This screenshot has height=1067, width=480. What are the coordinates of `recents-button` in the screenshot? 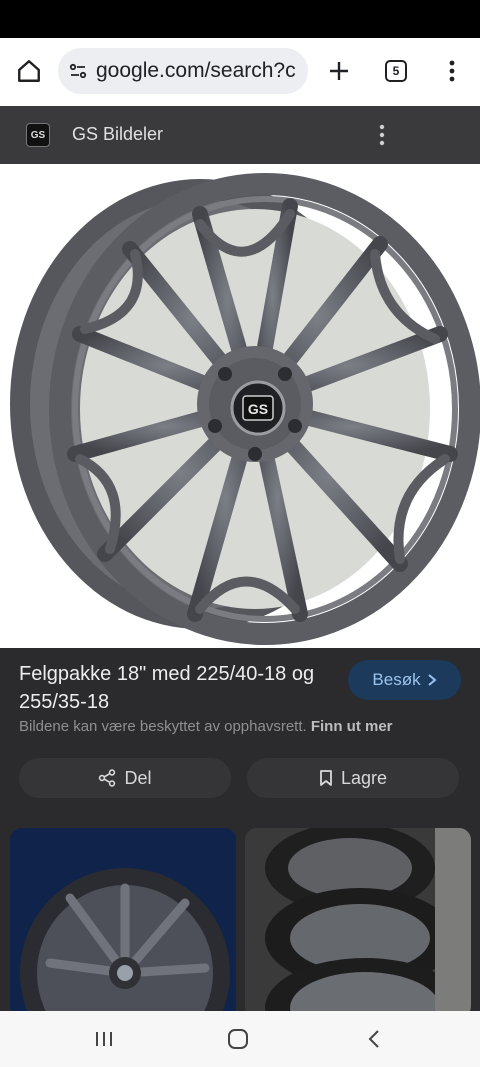 It's located at (104, 1039).